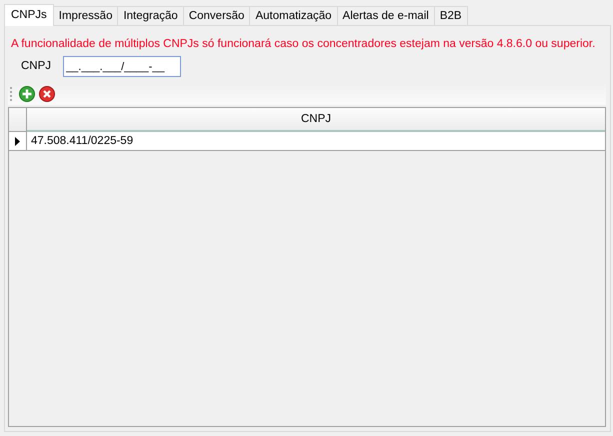 The height and width of the screenshot is (436, 613). Describe the element at coordinates (17, 141) in the screenshot. I see `current-row-icon` at that location.